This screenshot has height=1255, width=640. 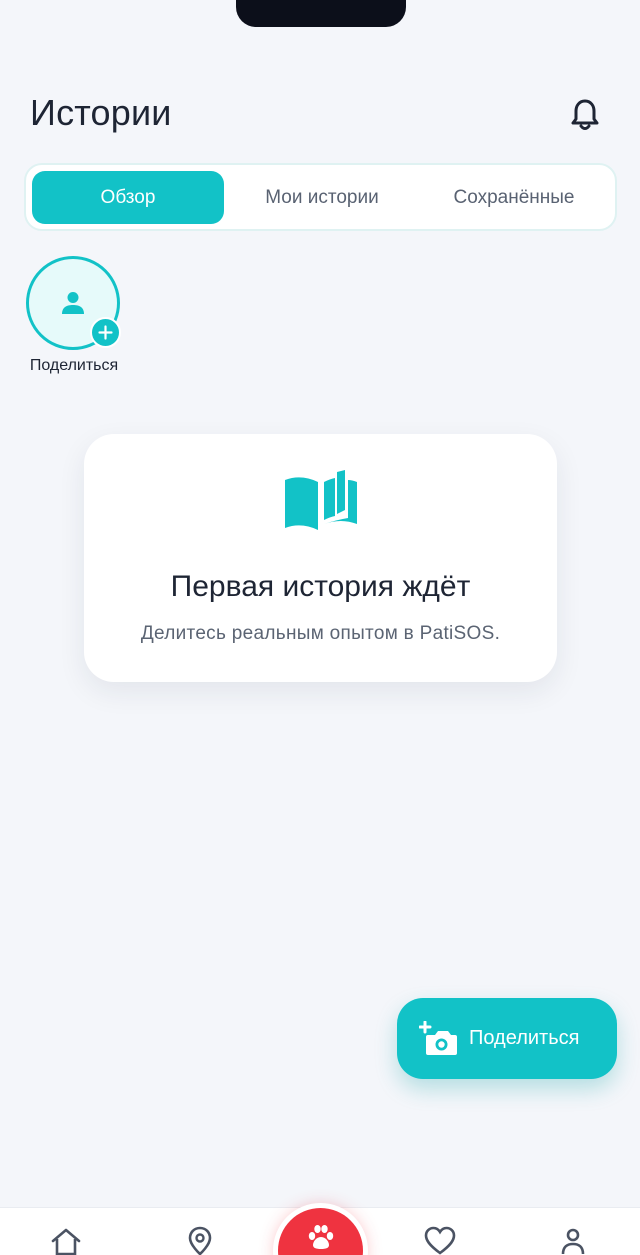 What do you see at coordinates (74, 365) in the screenshot?
I see `share-story-label: Поделиться` at bounding box center [74, 365].